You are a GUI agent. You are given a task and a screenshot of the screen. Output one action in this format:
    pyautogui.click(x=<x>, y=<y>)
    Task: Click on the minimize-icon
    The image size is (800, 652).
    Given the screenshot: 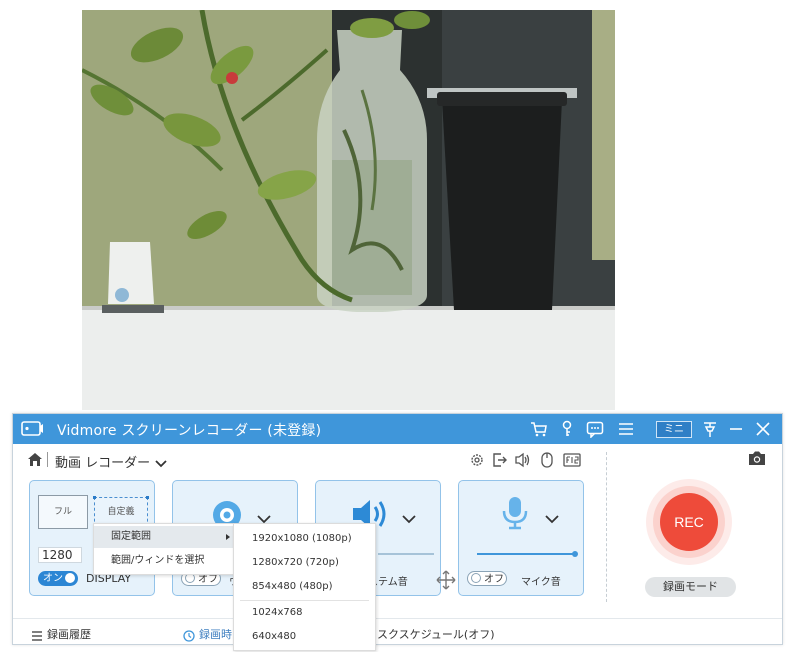 What is the action you would take?
    pyautogui.click(x=736, y=429)
    